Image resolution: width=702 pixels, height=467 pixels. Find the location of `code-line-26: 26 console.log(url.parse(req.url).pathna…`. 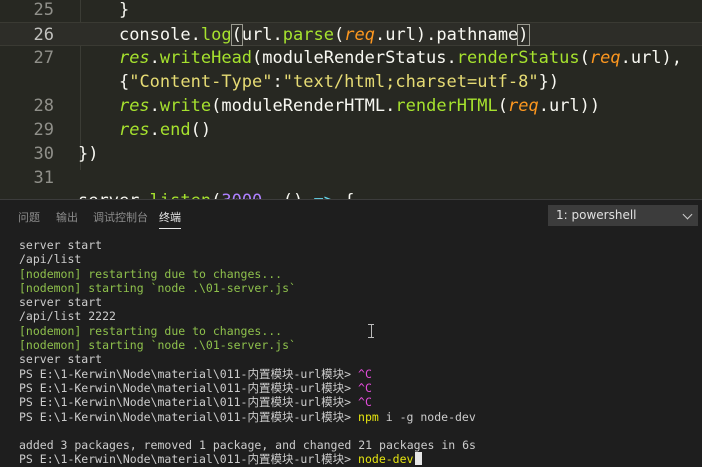

code-line-26: 26 console.log(url.parse(req.url).pathna… is located at coordinates (351, 34).